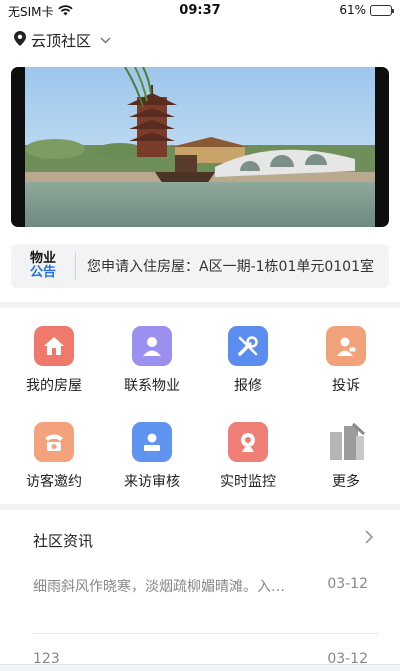  I want to click on person-icon, so click(152, 346).